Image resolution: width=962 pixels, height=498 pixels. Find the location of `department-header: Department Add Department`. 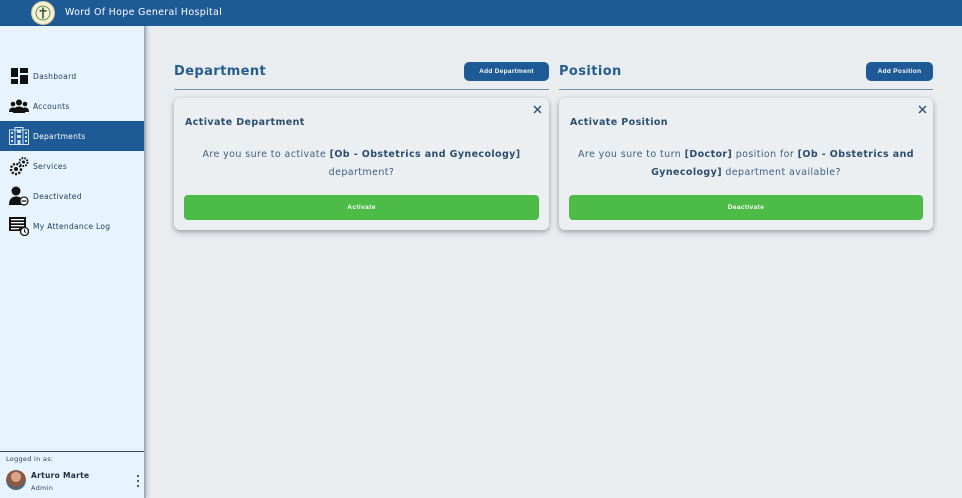

department-header: Department Add Department is located at coordinates (361, 75).